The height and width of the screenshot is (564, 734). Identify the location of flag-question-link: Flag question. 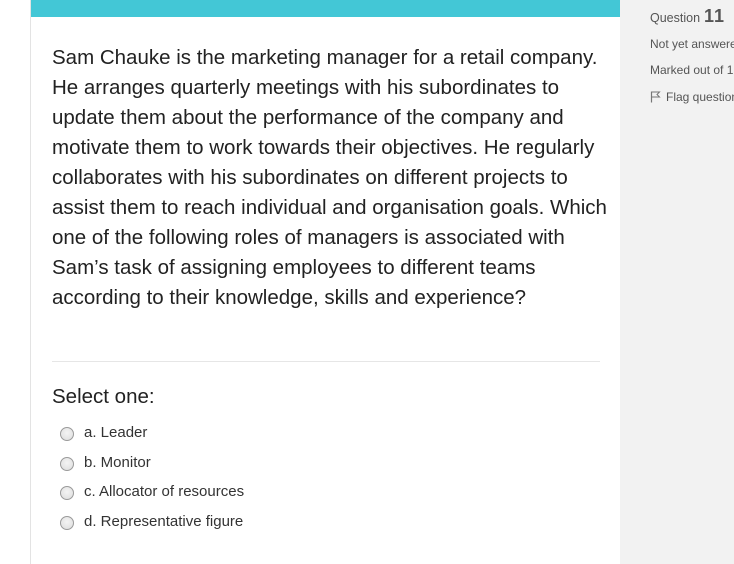
(692, 97).